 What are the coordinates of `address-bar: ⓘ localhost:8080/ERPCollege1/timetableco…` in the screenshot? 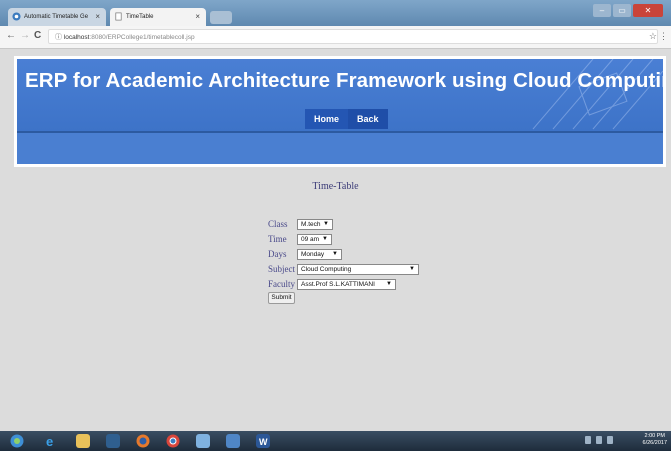 It's located at (353, 36).